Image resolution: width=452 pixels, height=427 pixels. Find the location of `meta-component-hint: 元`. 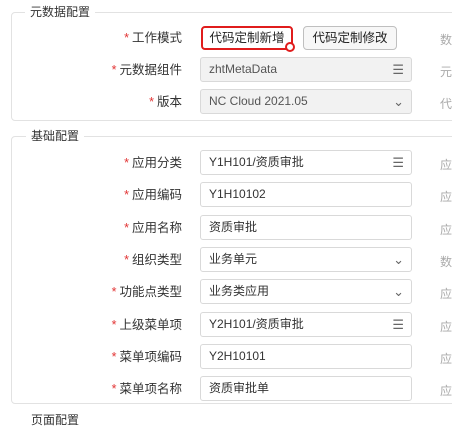

meta-component-hint: 元 is located at coordinates (446, 72).